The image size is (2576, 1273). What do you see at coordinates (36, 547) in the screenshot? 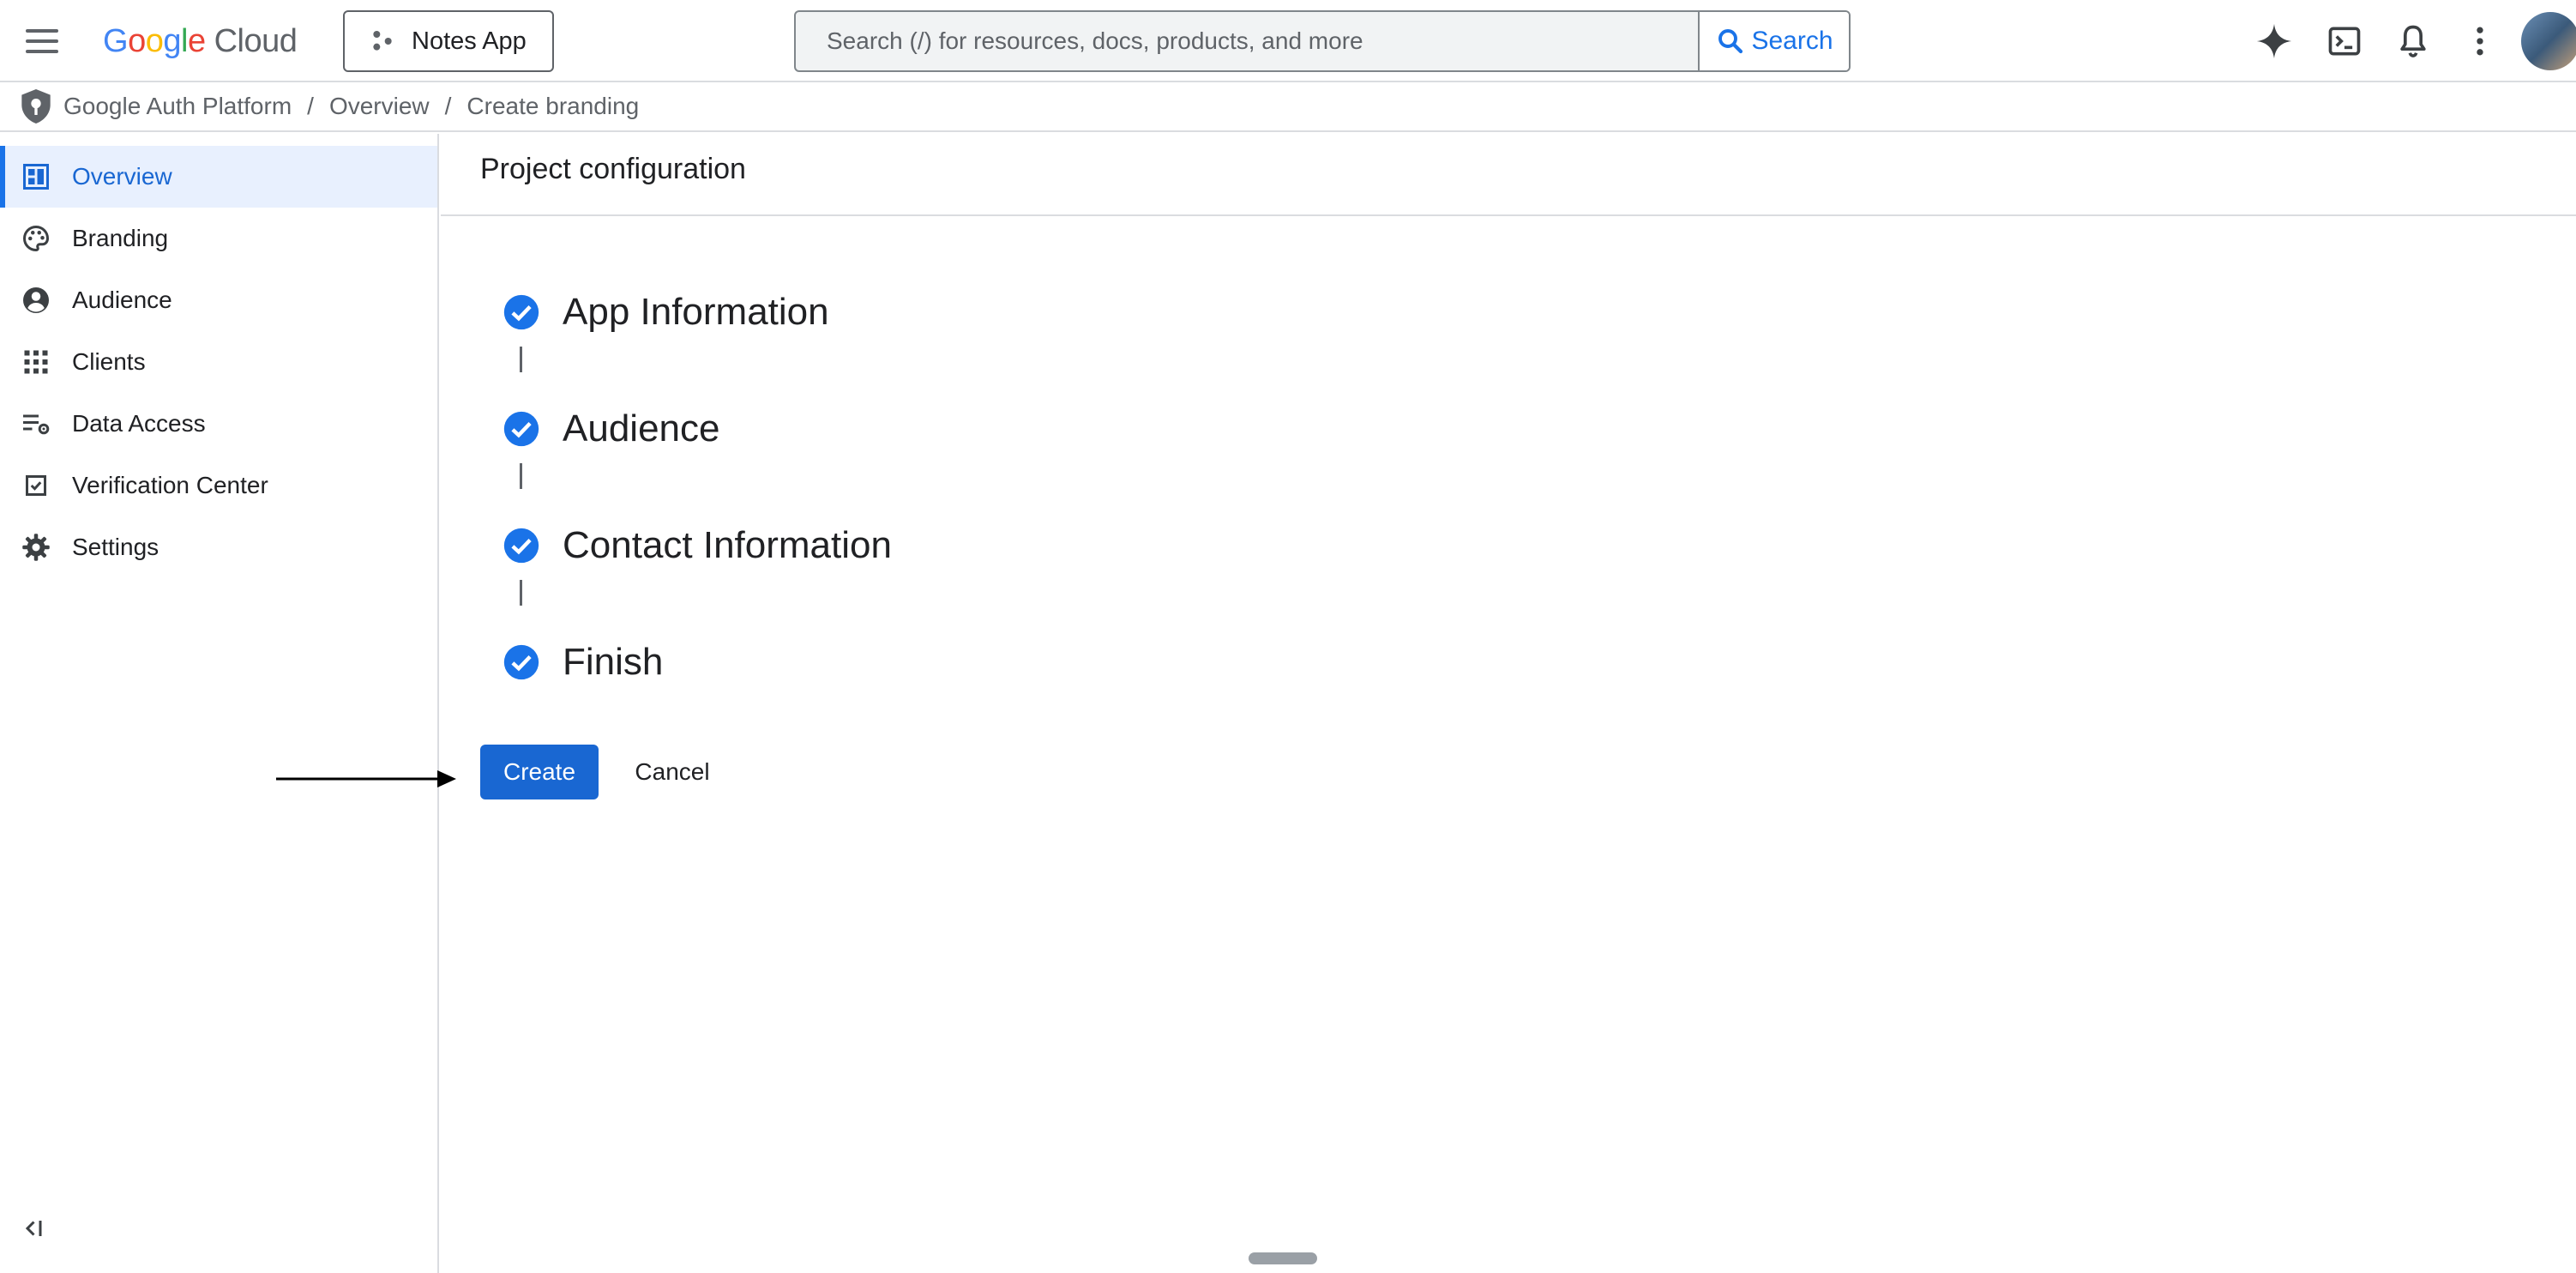
I see `gear-icon` at bounding box center [36, 547].